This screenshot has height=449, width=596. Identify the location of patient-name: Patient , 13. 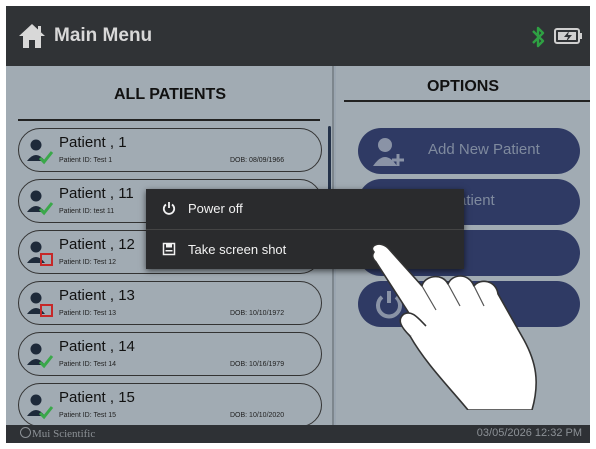
(97, 295).